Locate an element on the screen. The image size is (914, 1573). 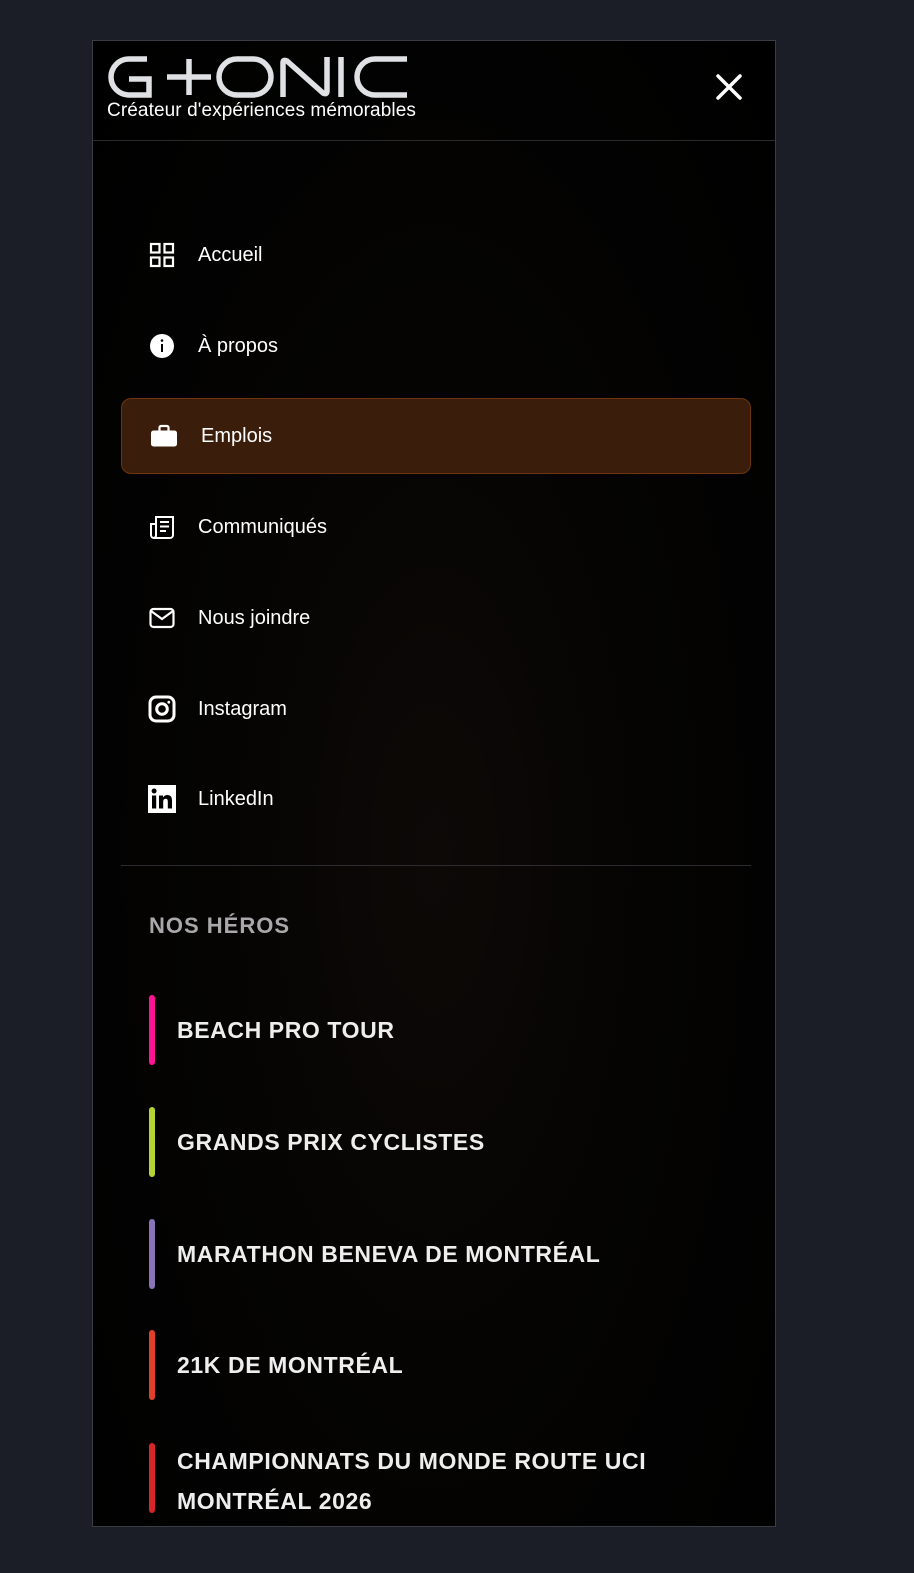
info-icon is located at coordinates (162, 346).